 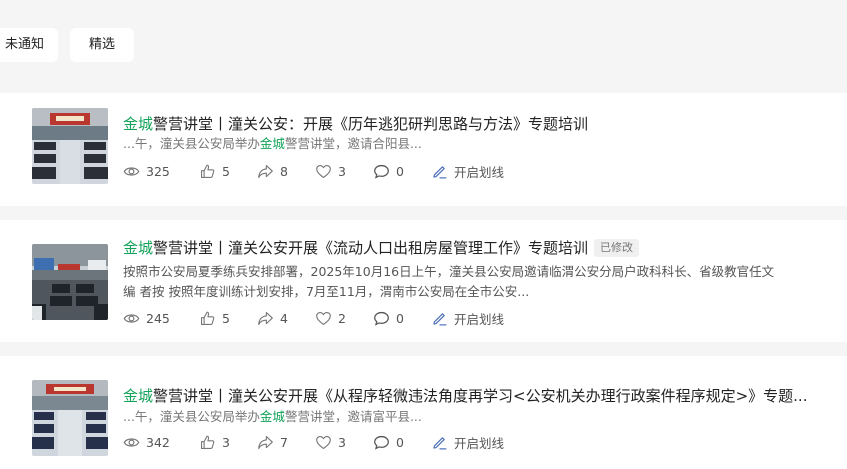 I want to click on share-button: 8, so click(x=286, y=171).